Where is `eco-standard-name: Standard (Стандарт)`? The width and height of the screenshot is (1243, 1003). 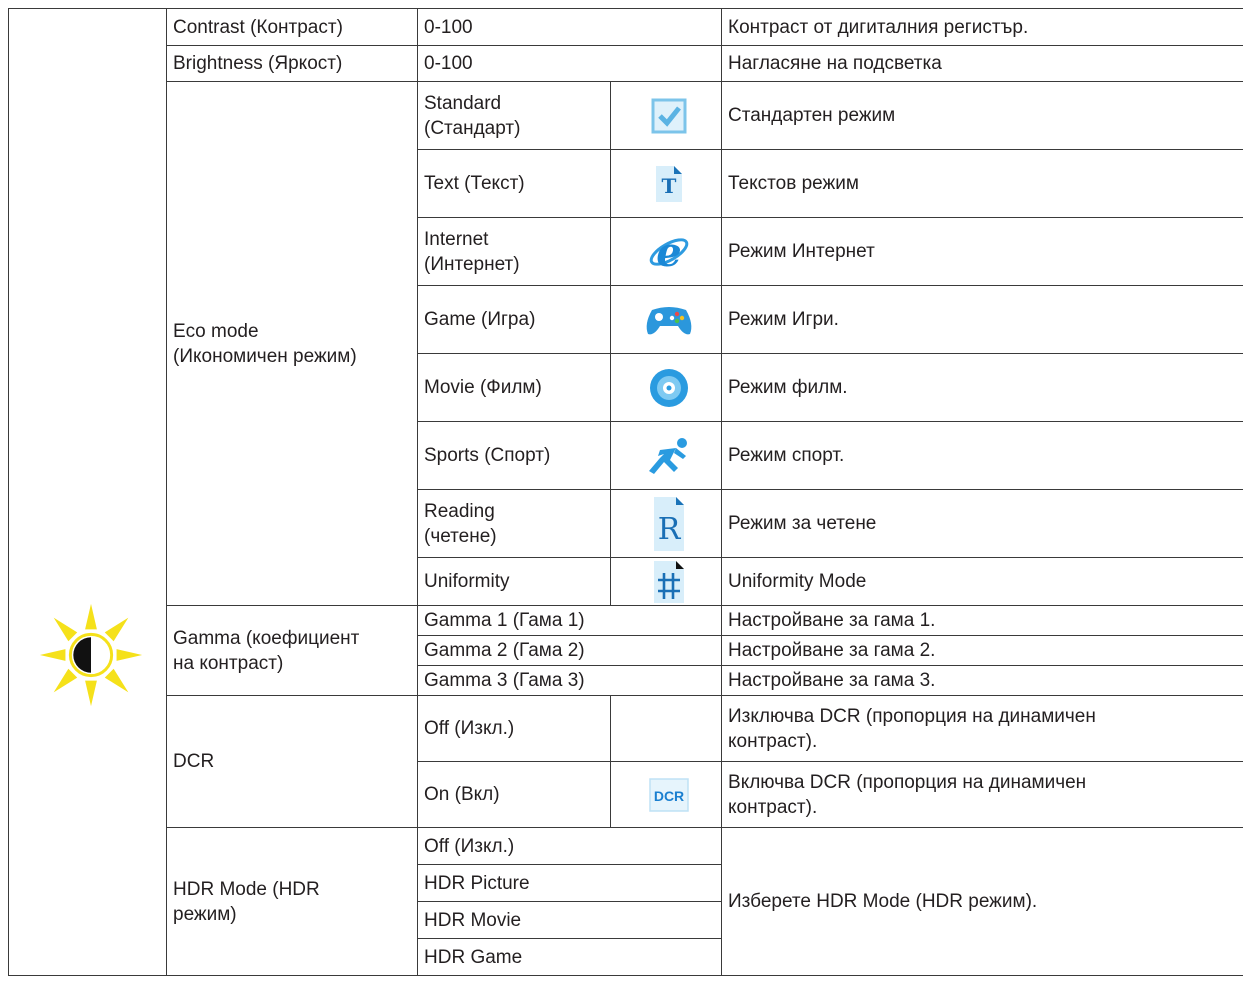
eco-standard-name: Standard (Стандарт) is located at coordinates (514, 115).